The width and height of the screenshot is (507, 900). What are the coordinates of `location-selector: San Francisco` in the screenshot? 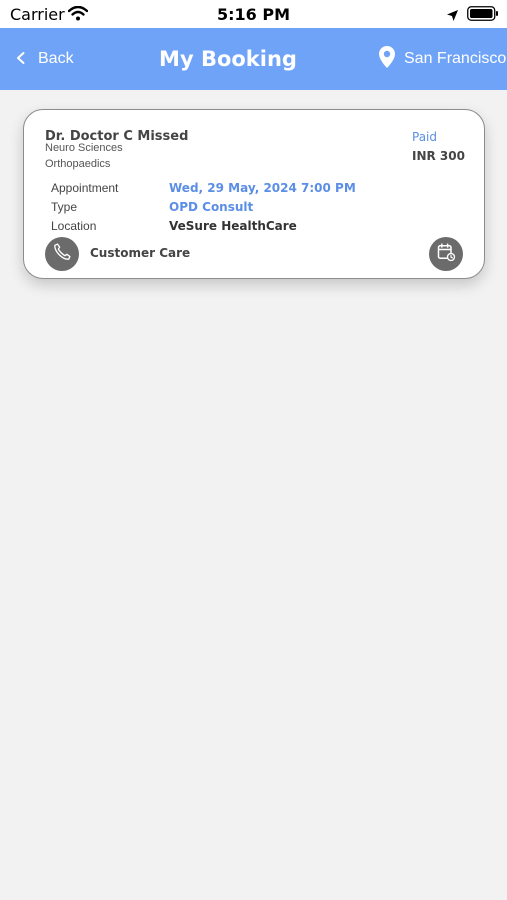 It's located at (442, 59).